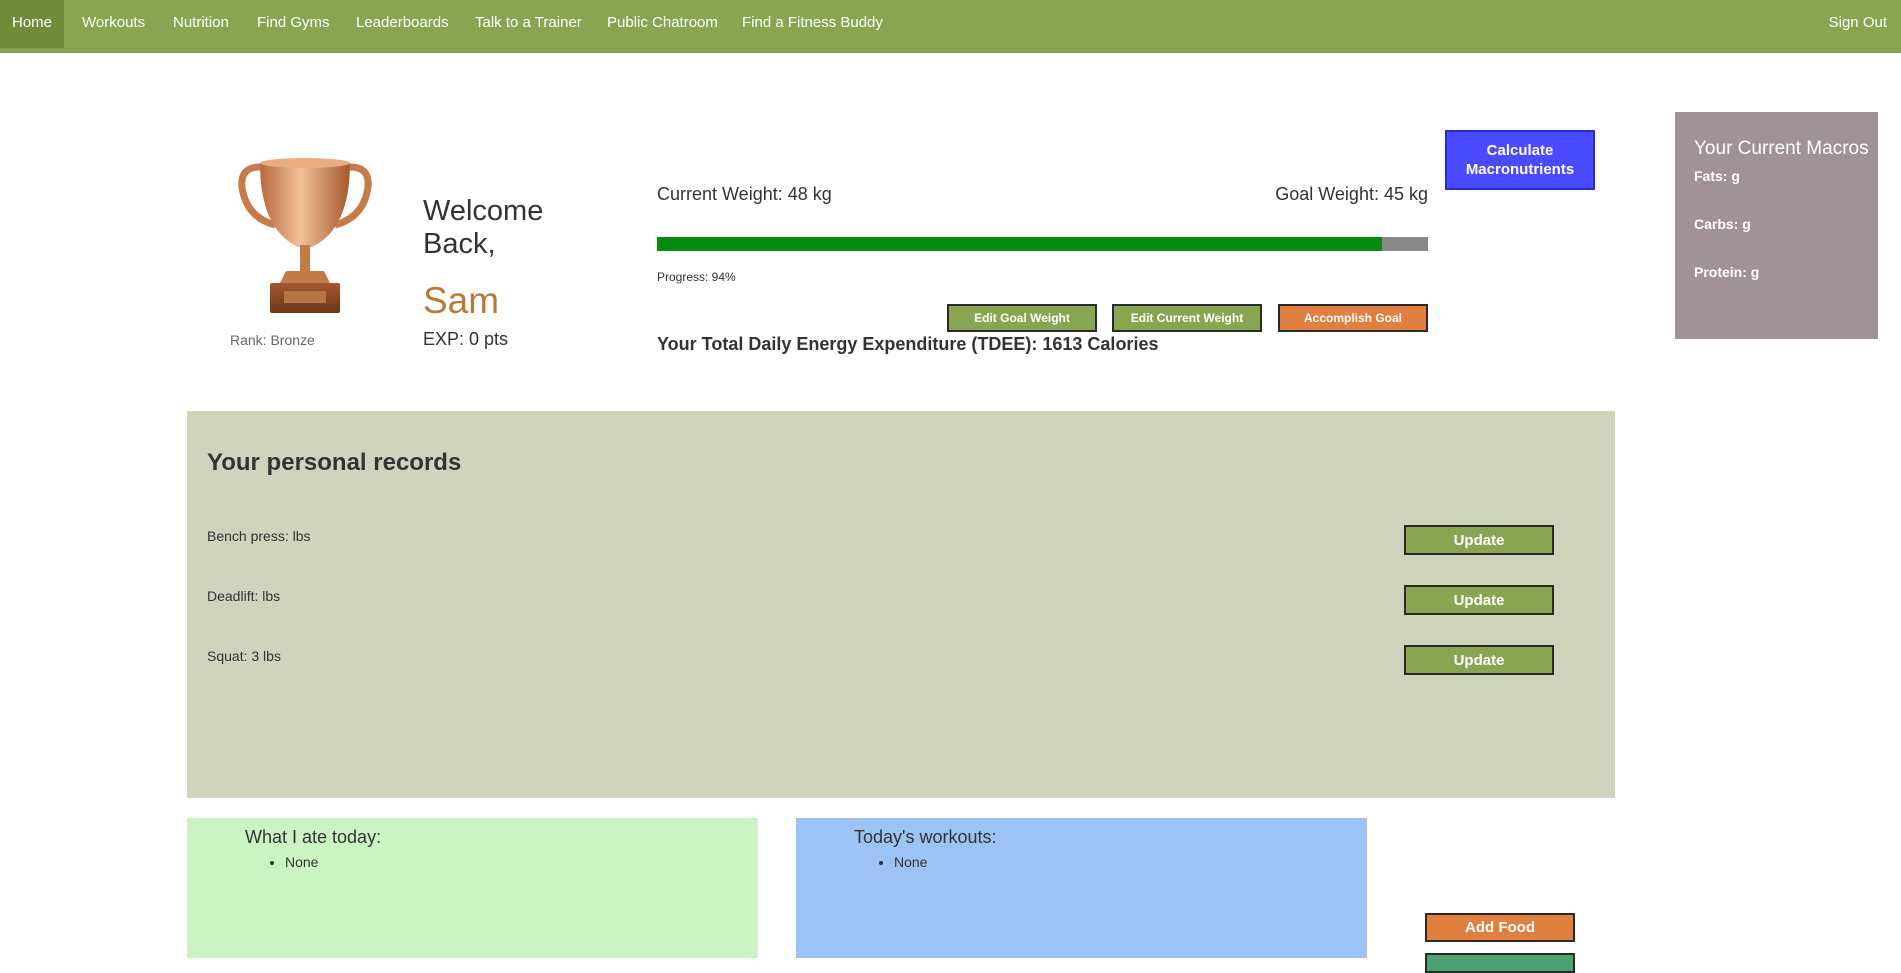 This screenshot has height=973, width=1901. What do you see at coordinates (662, 24) in the screenshot?
I see `nav-public-chatroom: Public Chatroom` at bounding box center [662, 24].